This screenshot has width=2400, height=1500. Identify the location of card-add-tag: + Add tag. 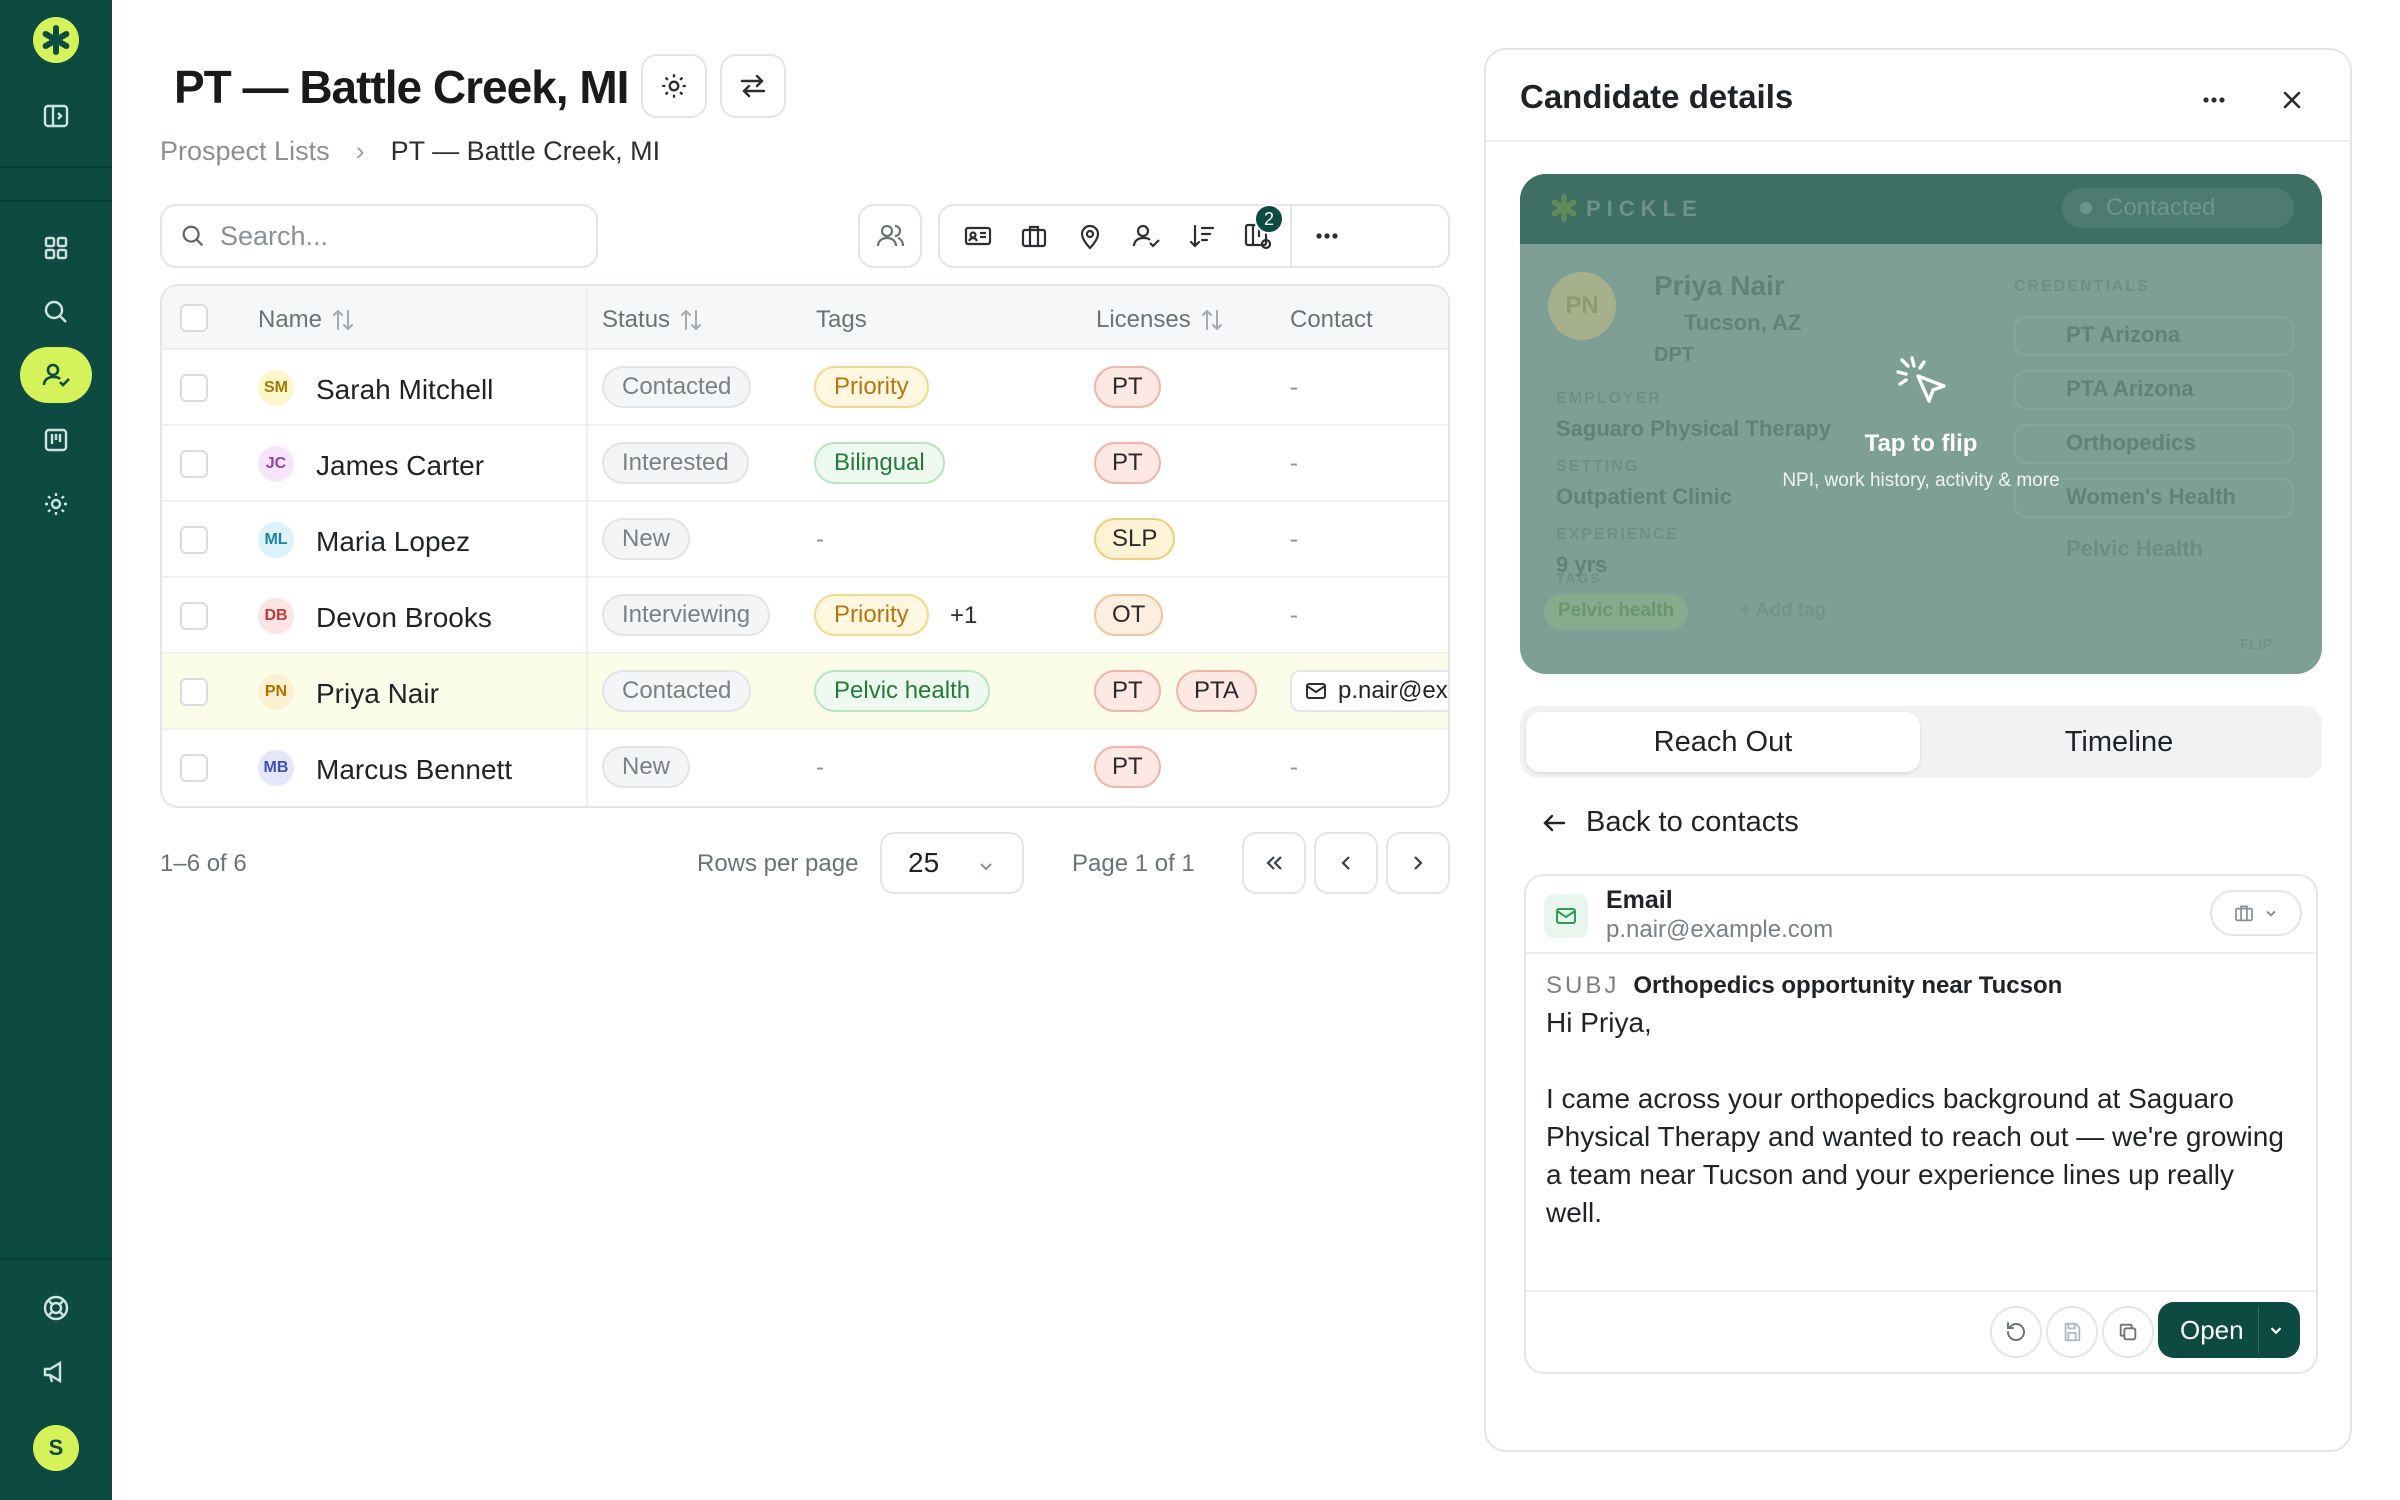
(1783, 611).